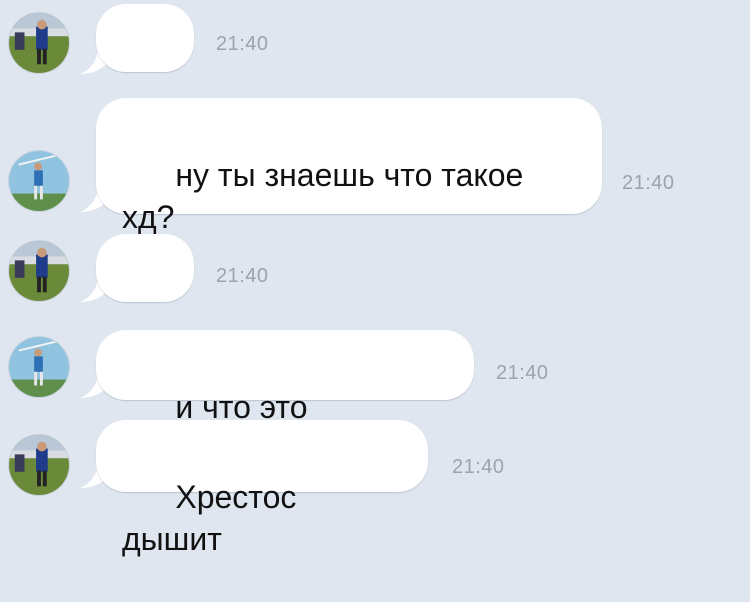 This screenshot has height=602, width=750. Describe the element at coordinates (214, 518) in the screenshot. I see `message-text: Хрестос дышит` at that location.